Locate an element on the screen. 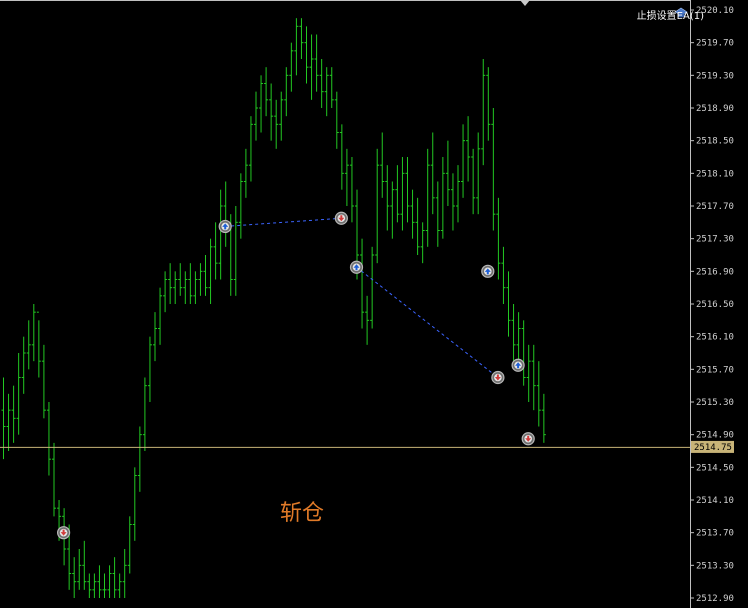  current-price-label: 2514.75 is located at coordinates (713, 448).